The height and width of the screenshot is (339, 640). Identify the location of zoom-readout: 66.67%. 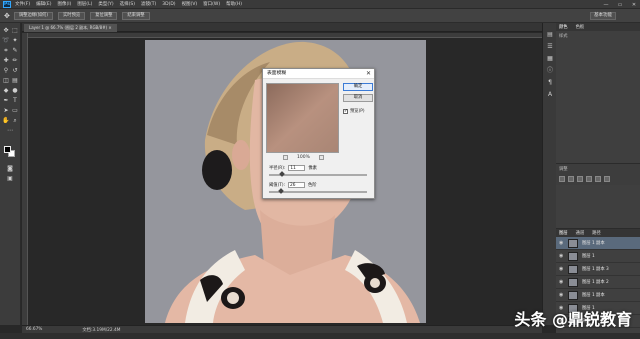
(34, 329).